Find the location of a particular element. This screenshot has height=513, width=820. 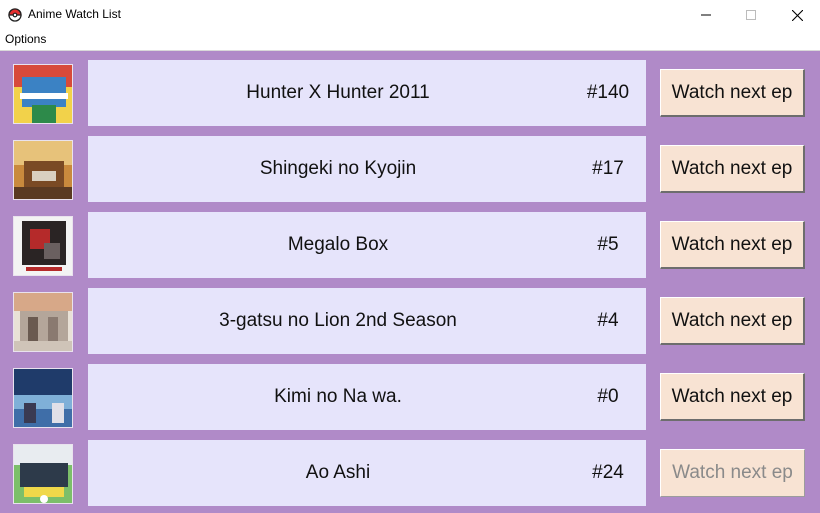

anime-card: Shingeki no Kyojin #17 is located at coordinates (367, 169).